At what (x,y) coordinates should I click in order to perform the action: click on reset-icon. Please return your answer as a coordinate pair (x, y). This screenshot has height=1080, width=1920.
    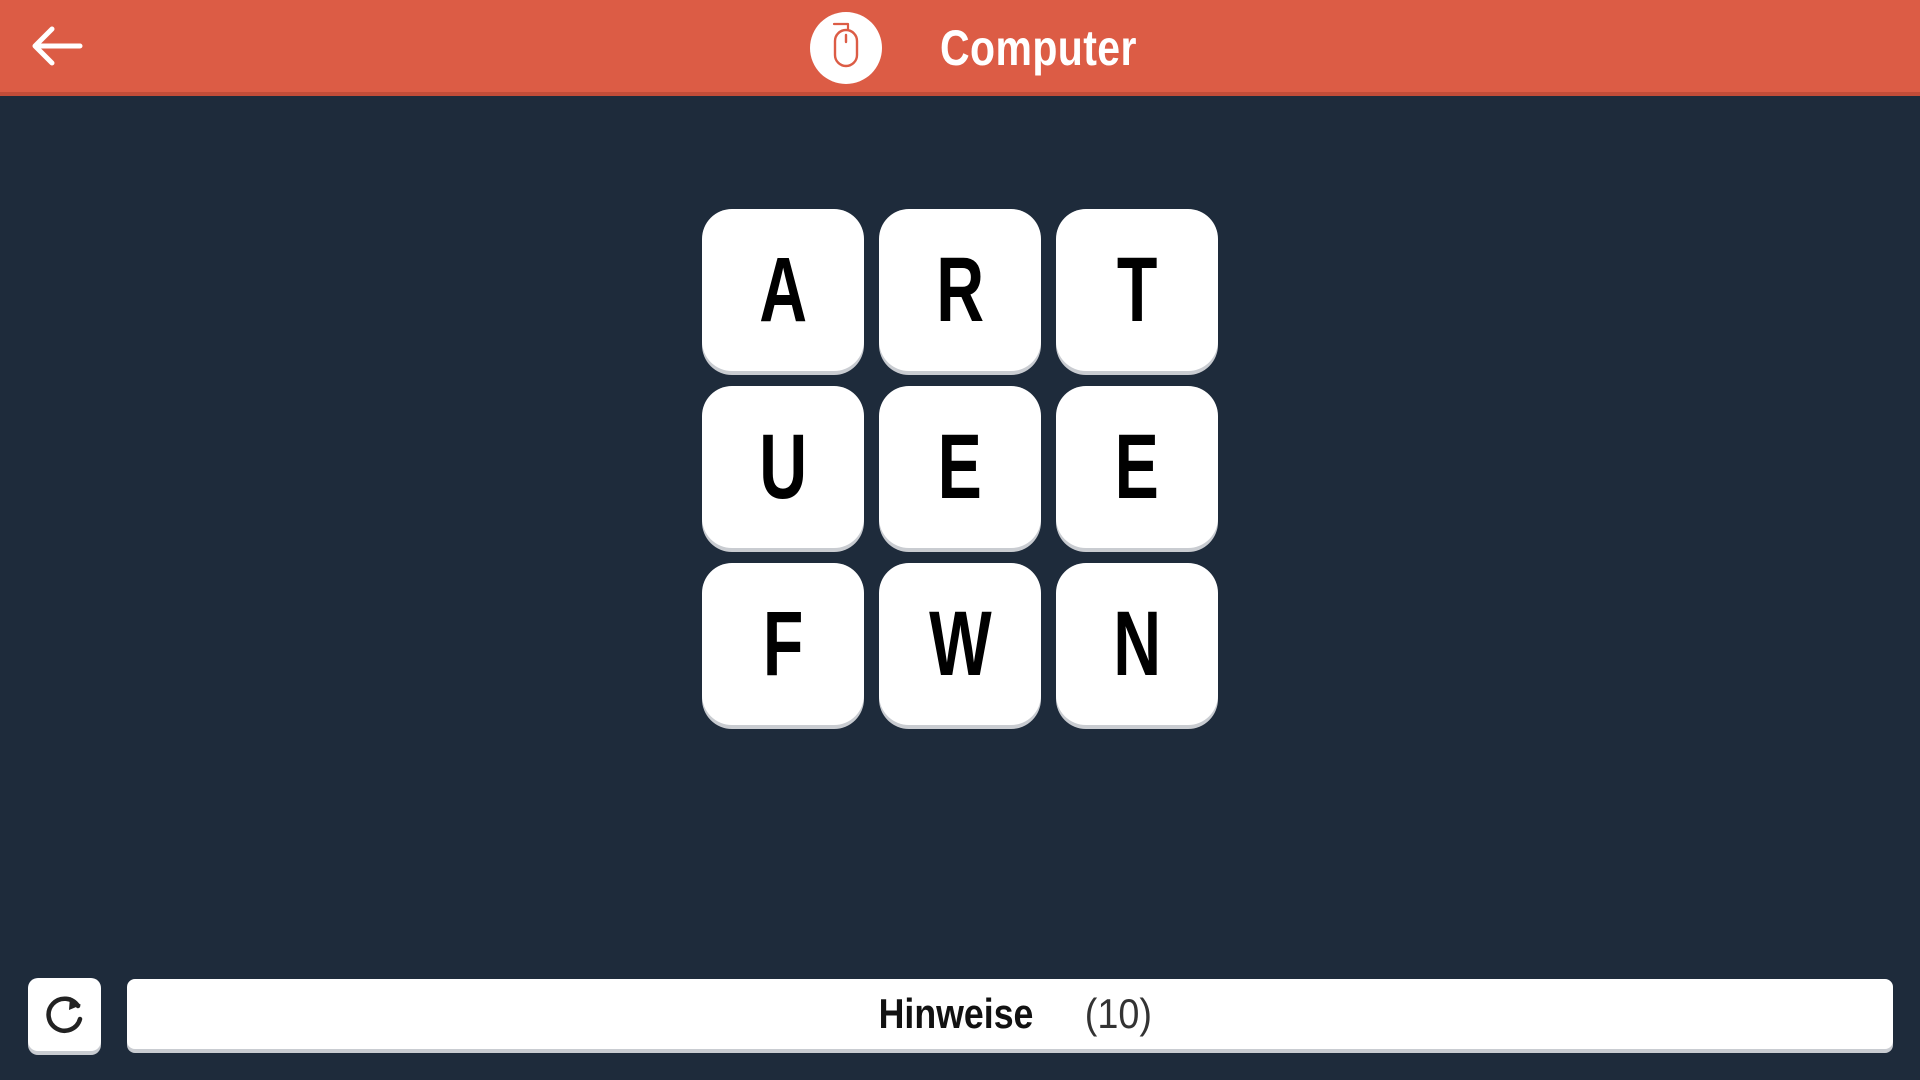
    Looking at the image, I should click on (65, 1015).